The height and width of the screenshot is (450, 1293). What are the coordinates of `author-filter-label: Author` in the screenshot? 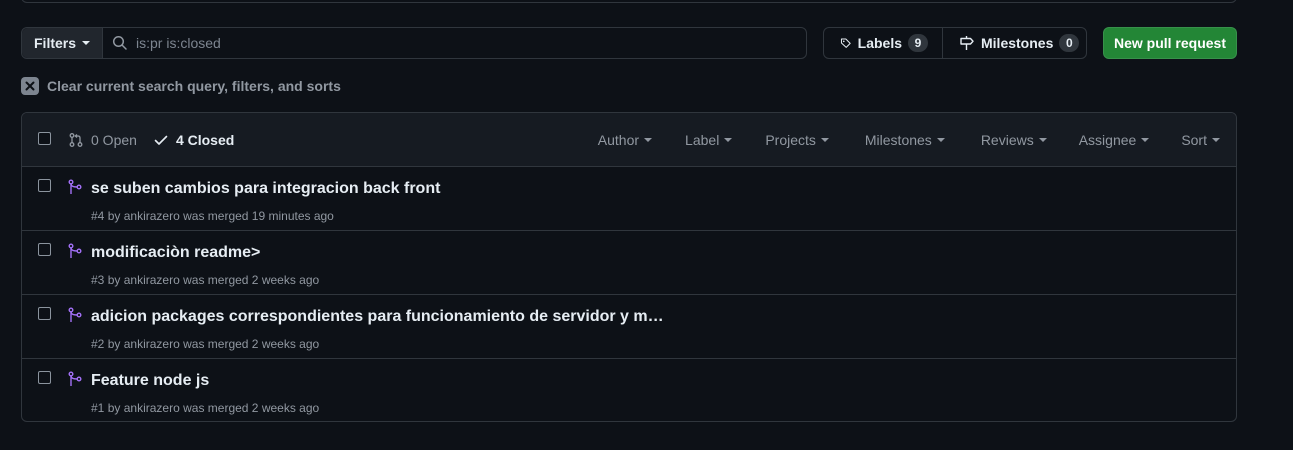 It's located at (618, 140).